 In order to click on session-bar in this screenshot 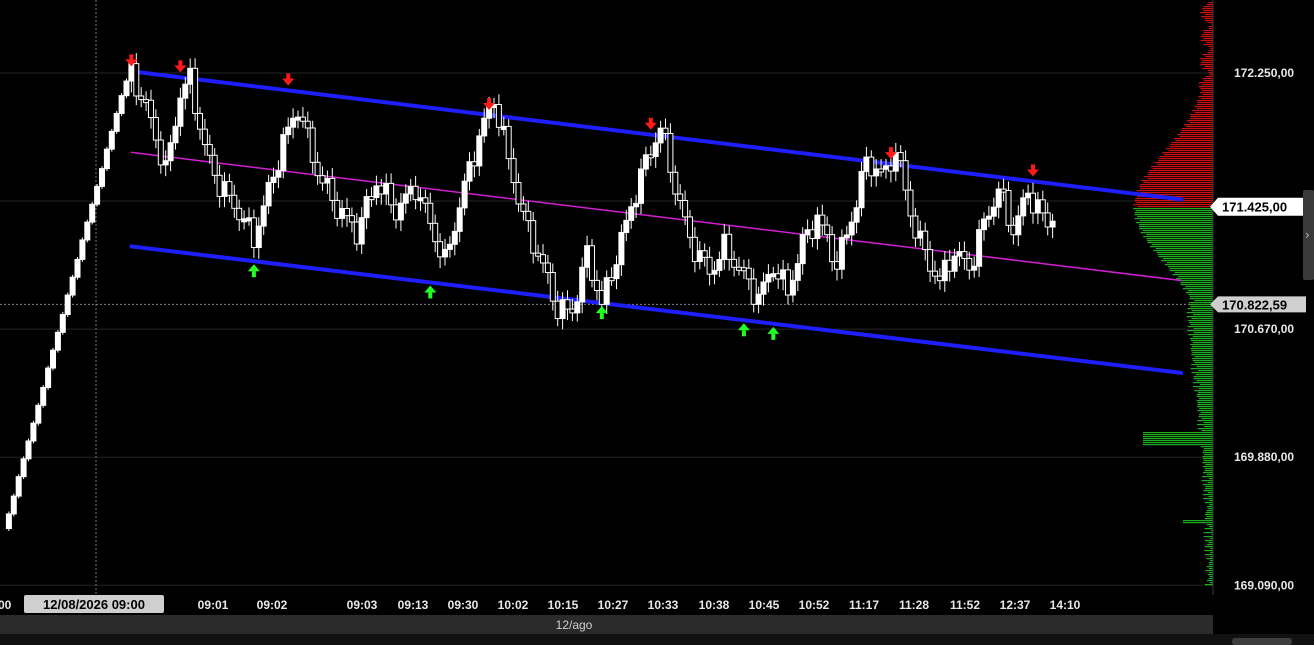, I will do `click(606, 624)`.